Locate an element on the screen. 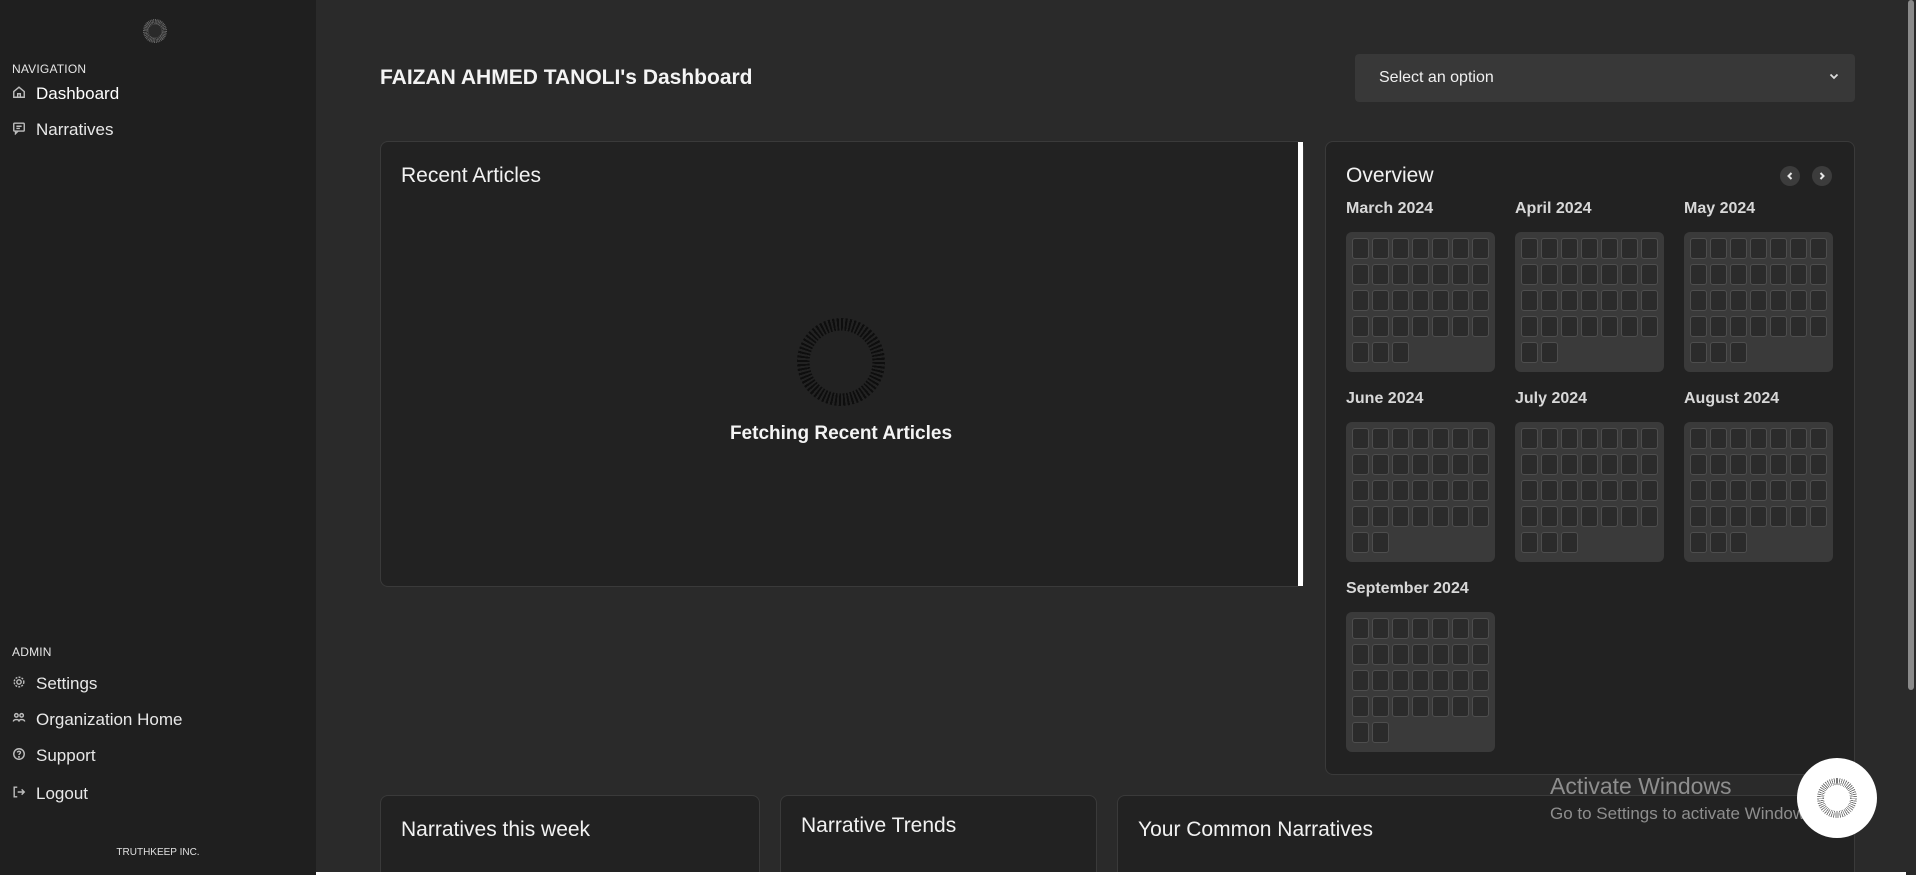 The width and height of the screenshot is (1916, 875). sidebar-item-settings: Settings is located at coordinates (54, 684).